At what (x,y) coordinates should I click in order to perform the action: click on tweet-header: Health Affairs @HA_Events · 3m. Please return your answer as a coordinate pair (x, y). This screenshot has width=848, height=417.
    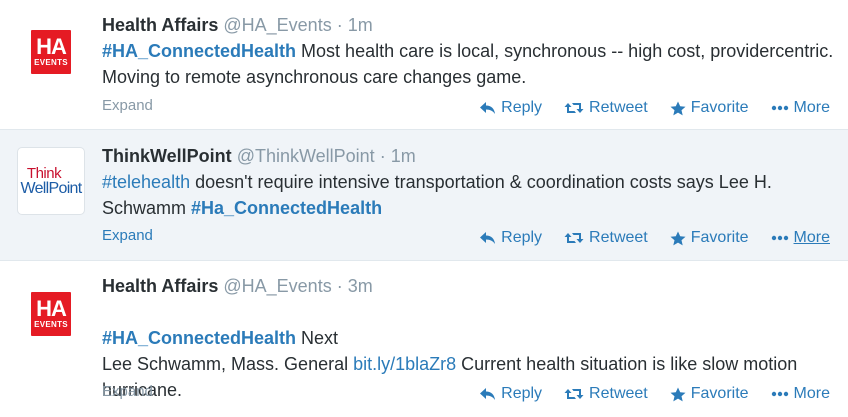
    Looking at the image, I should click on (475, 286).